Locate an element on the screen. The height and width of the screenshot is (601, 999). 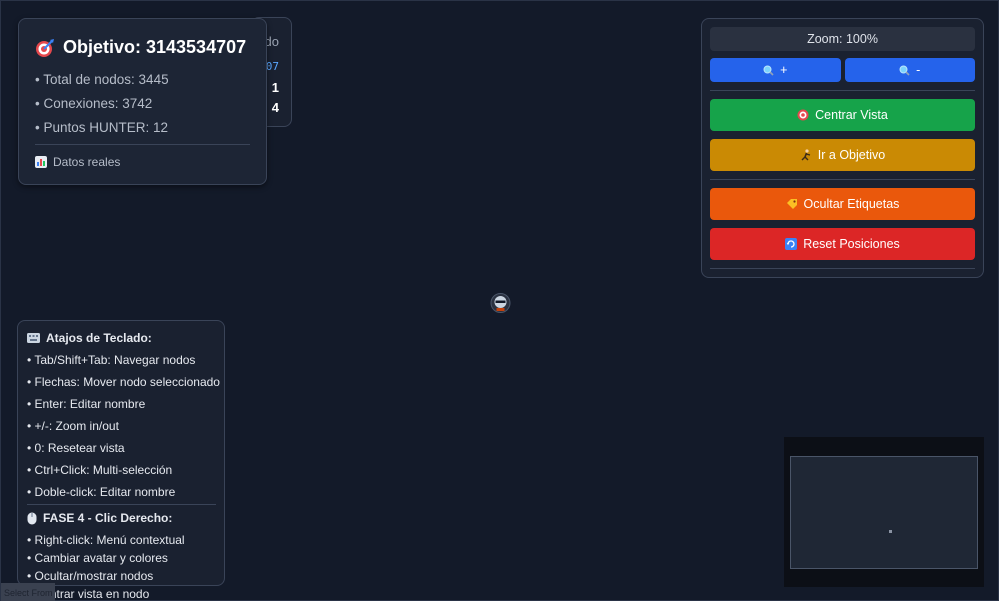
reset-positions-button: Reset Posiciones is located at coordinates (842, 244).